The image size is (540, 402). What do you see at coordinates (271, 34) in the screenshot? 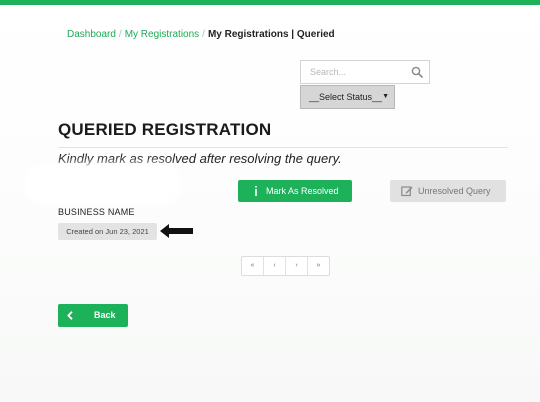
I see `breadcrumb-current: My Registrations | Queried` at bounding box center [271, 34].